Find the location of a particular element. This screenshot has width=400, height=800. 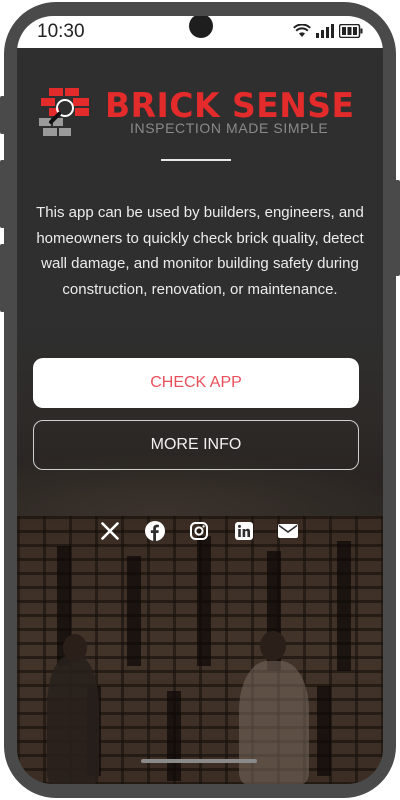

power-button is located at coordinates (397, 228).